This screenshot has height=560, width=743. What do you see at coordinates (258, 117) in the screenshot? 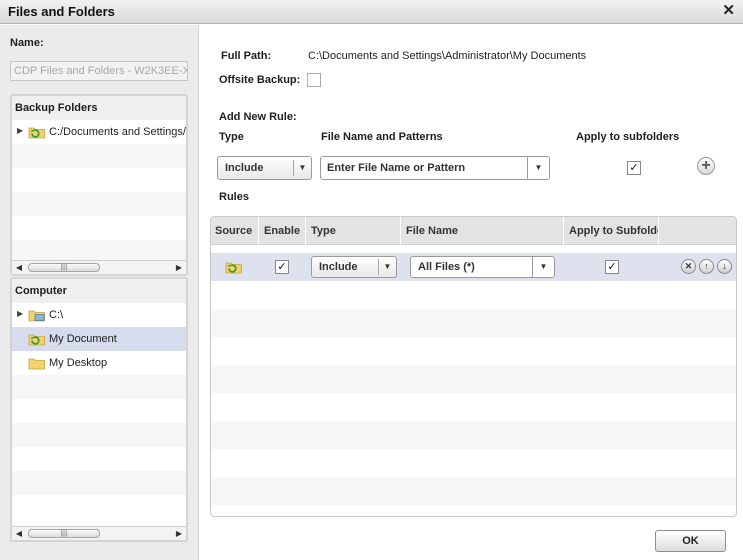
I see `add-new-rule-label: Add New Rule:` at bounding box center [258, 117].